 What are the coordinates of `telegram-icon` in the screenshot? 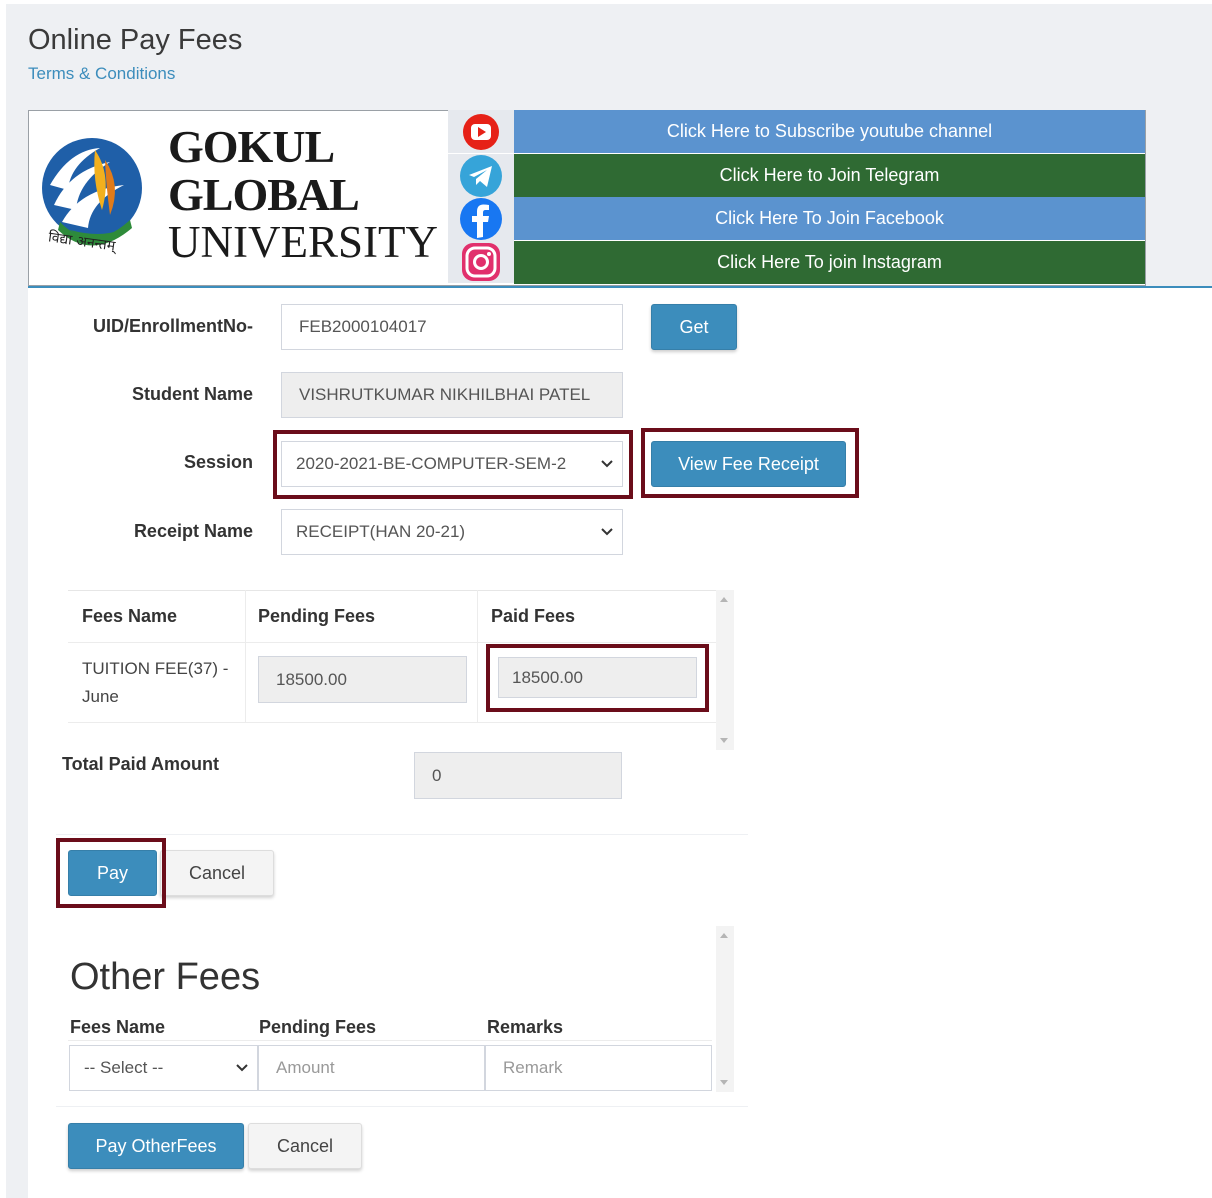 It's located at (481, 175).